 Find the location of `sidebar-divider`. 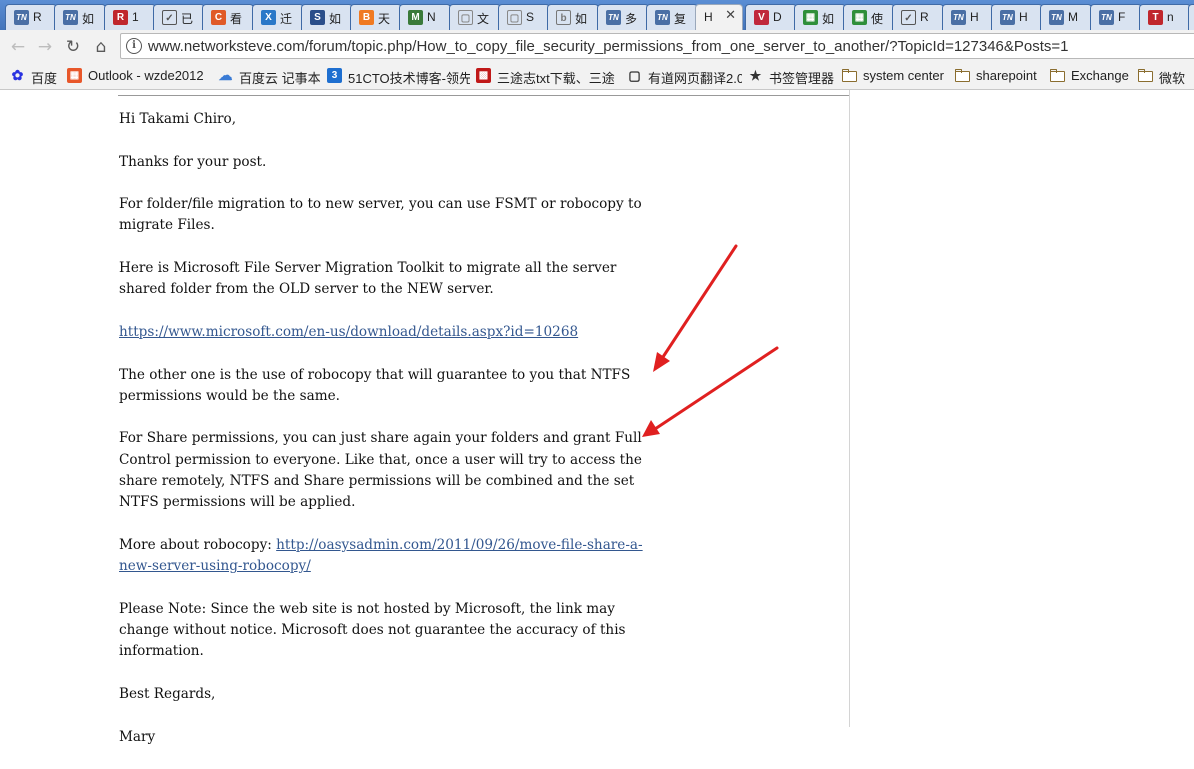

sidebar-divider is located at coordinates (849, 408).